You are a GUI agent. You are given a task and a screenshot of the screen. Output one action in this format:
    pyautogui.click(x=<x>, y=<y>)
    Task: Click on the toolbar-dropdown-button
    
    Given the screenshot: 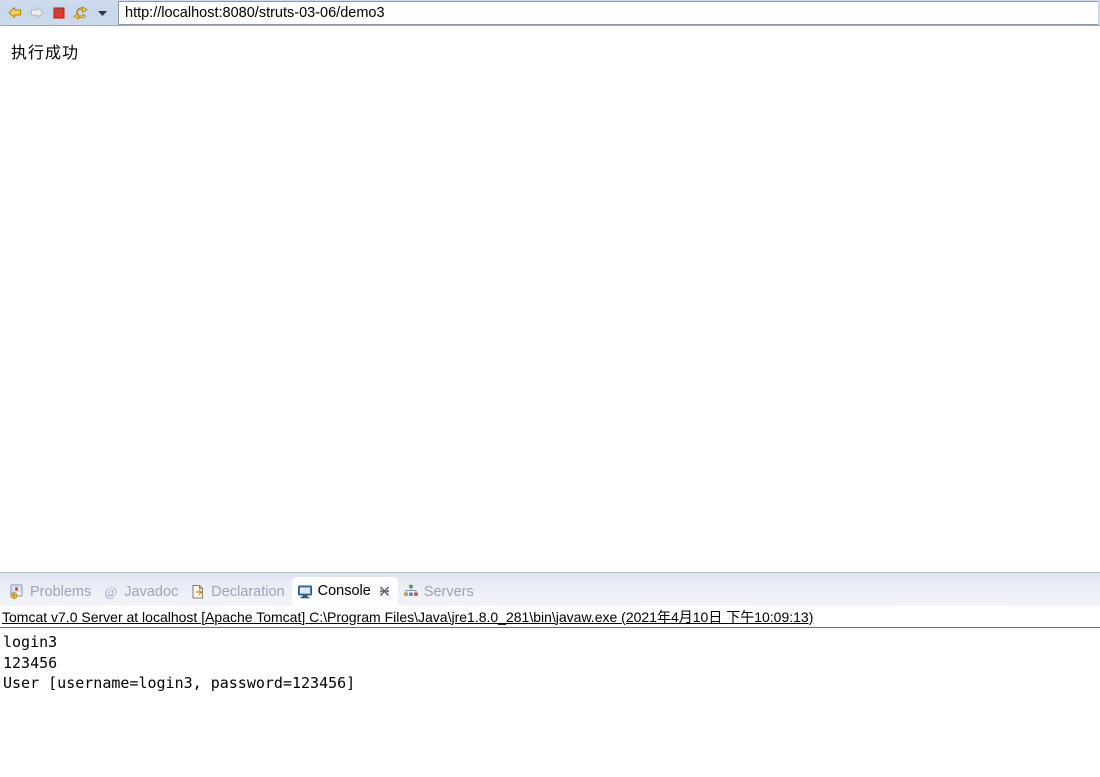 What is the action you would take?
    pyautogui.click(x=102, y=13)
    